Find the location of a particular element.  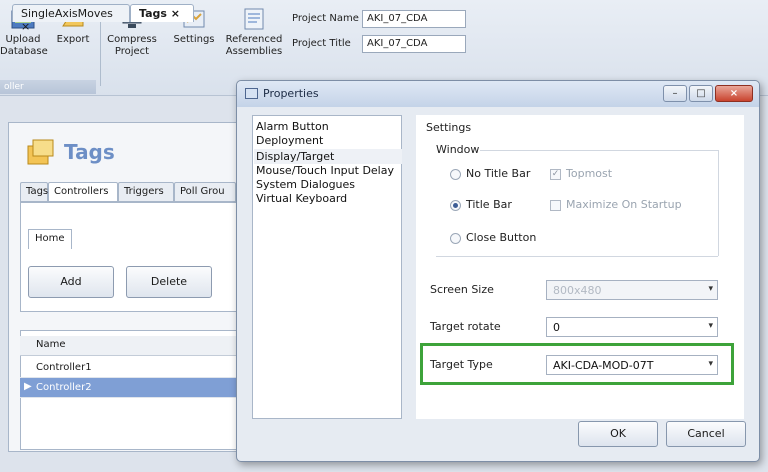

radio-close-button is located at coordinates (455, 238).